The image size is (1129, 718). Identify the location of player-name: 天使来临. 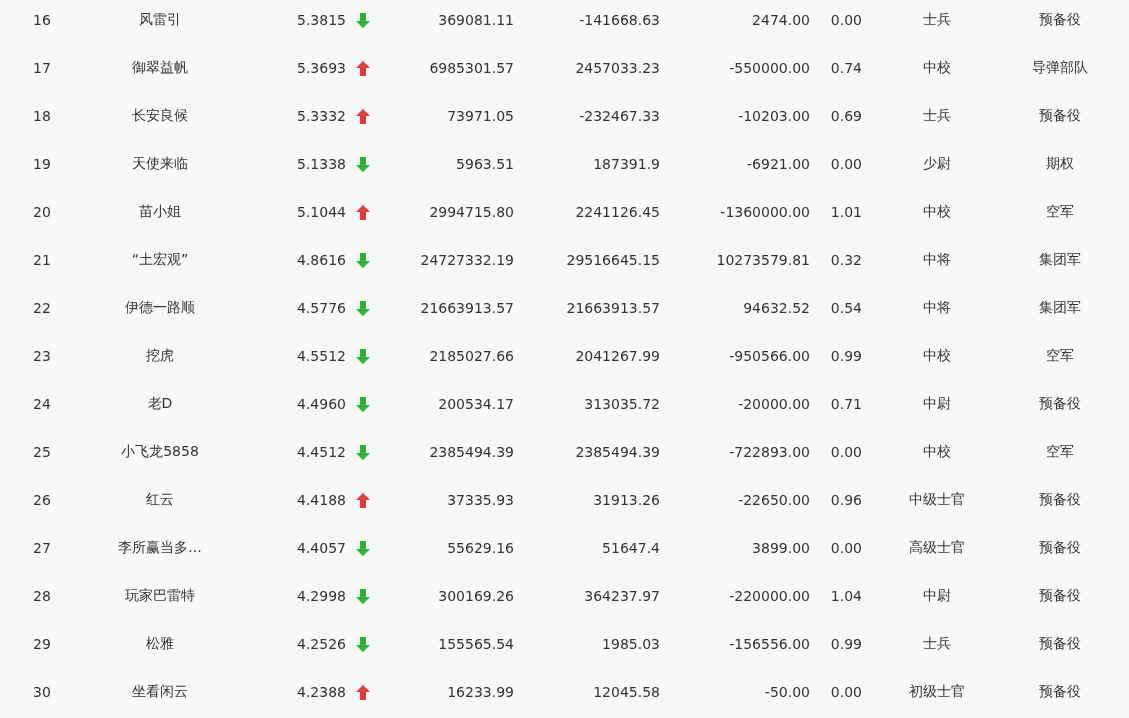
(160, 164).